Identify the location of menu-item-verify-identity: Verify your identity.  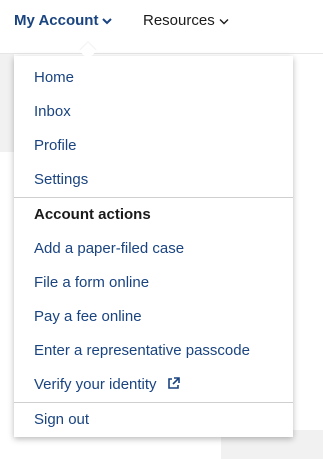
(107, 385).